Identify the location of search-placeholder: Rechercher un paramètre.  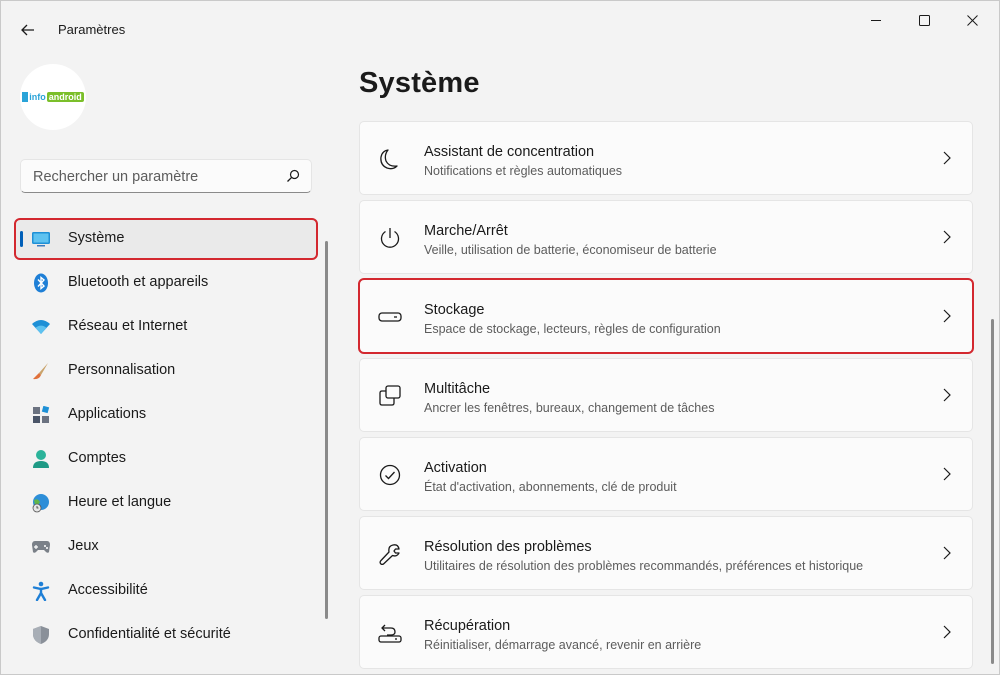
(116, 177).